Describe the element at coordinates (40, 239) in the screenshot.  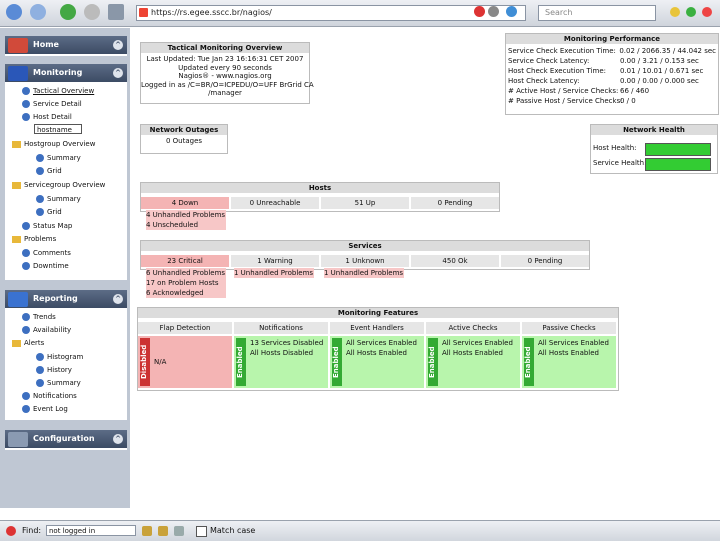
I see `nav-label: Problems` at that location.